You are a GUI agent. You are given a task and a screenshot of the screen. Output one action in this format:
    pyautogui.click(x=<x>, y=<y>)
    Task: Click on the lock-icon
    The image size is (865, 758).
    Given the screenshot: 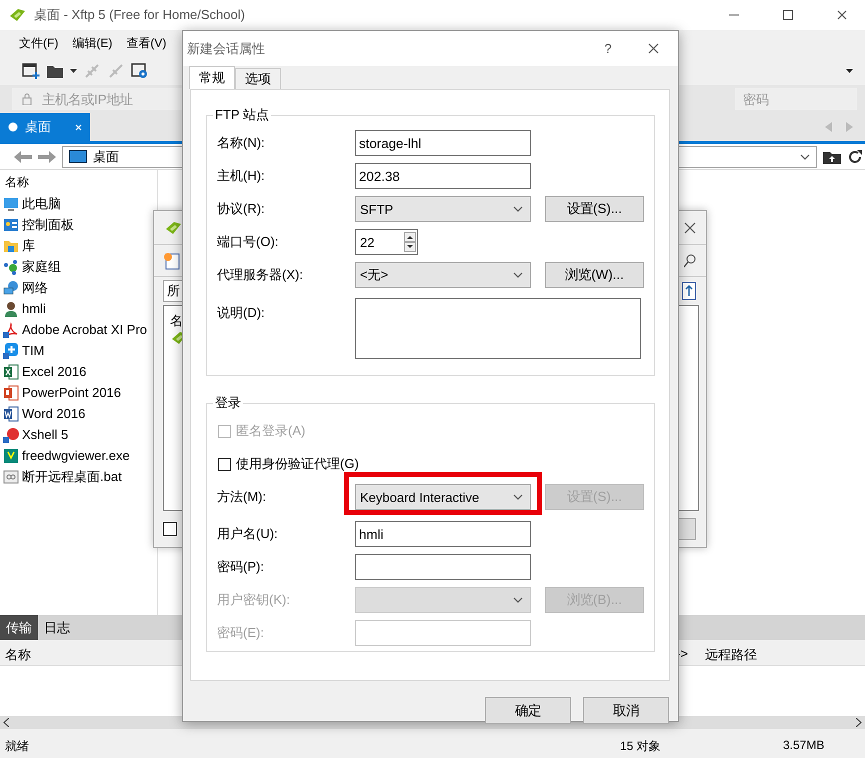 What is the action you would take?
    pyautogui.click(x=27, y=99)
    